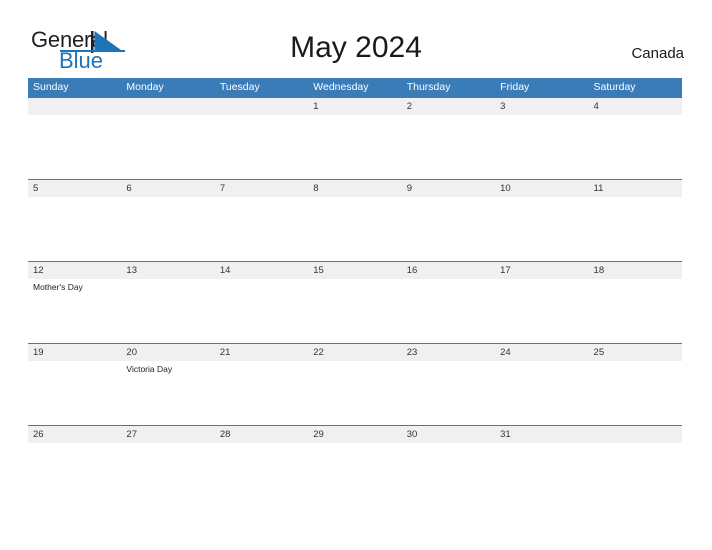 This screenshot has width=712, height=550. Describe the element at coordinates (541, 434) in the screenshot. I see `day-number: 31` at that location.